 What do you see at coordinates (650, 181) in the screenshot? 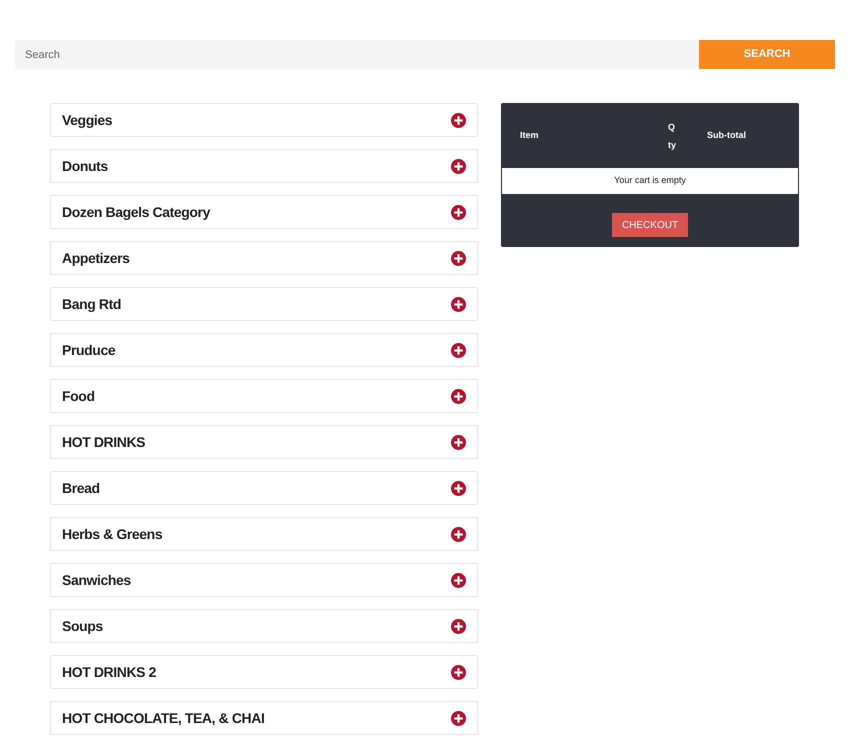
I see `empty-cart-message: Your cart is empty` at bounding box center [650, 181].